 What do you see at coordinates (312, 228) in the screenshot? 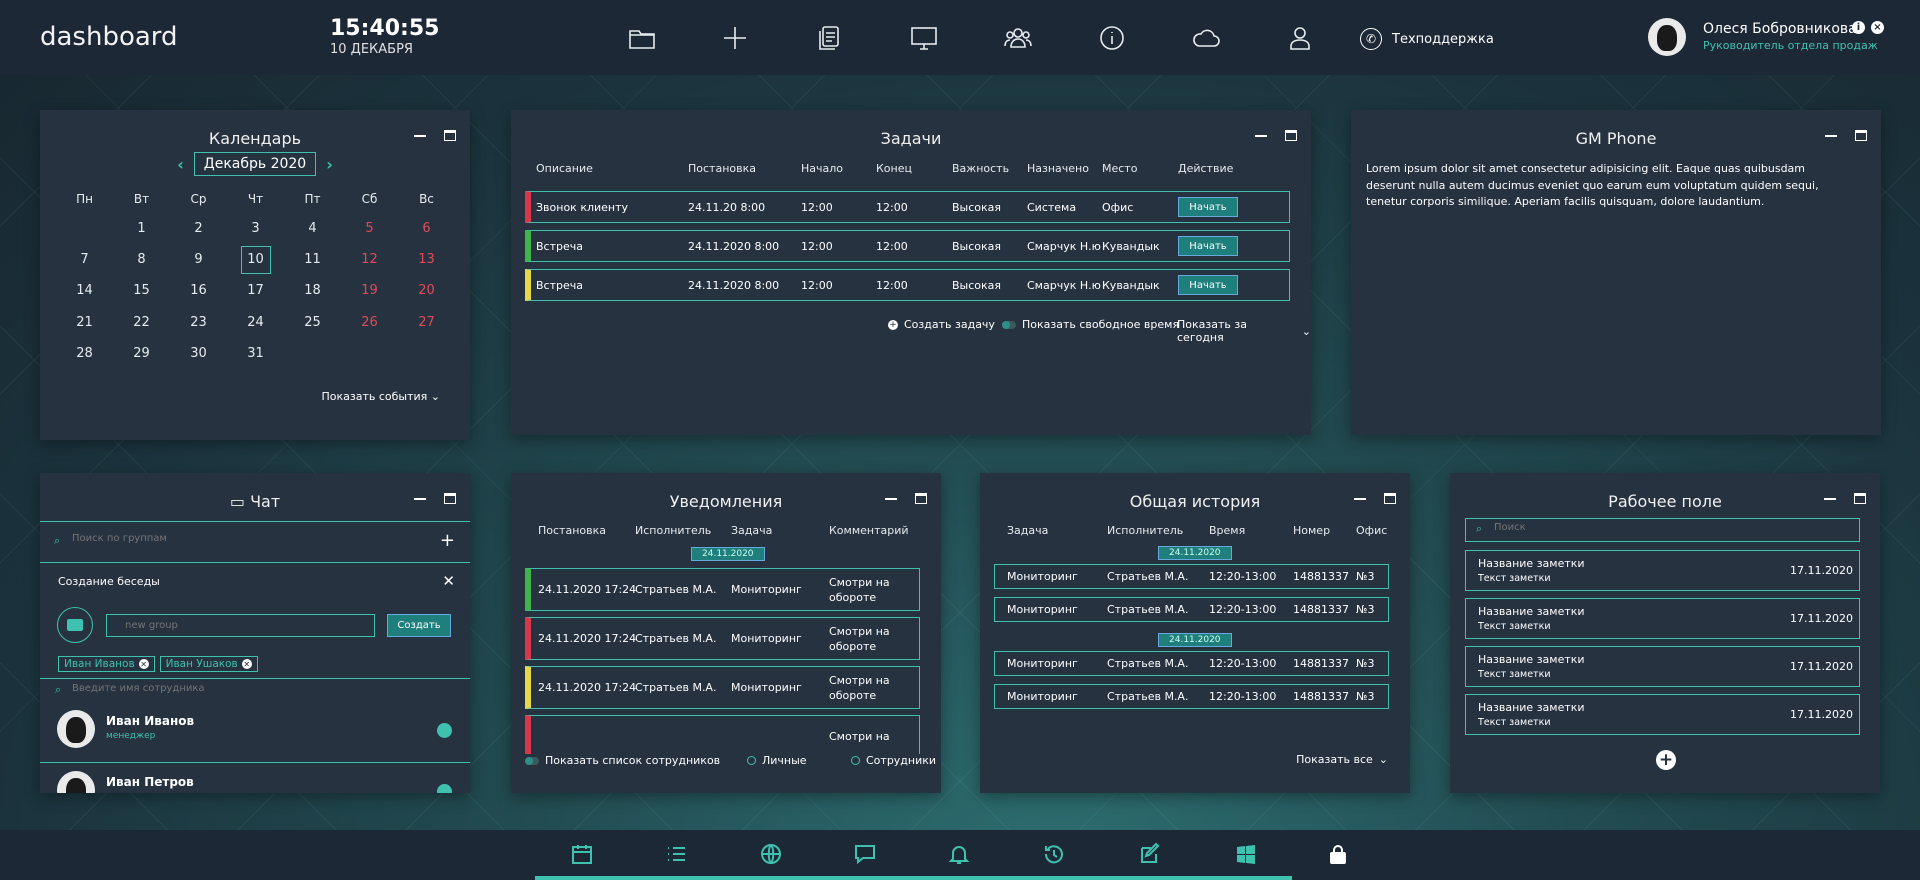
I see `calendar-day: 4` at bounding box center [312, 228].